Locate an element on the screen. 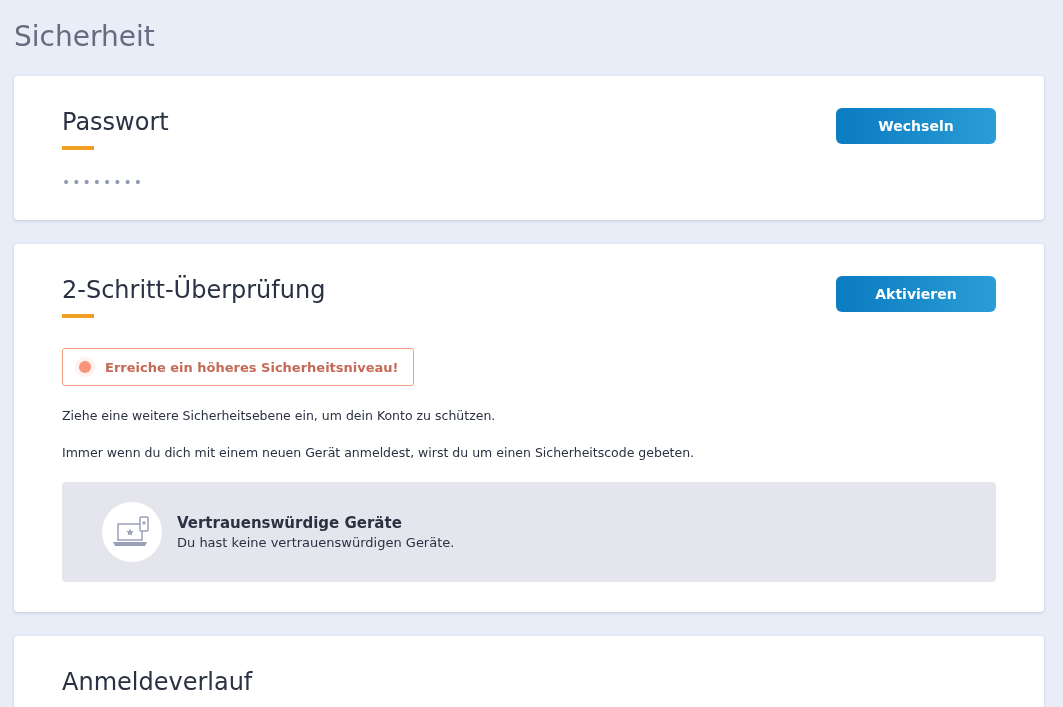 The image size is (1063, 707). alert-text: Erreiche ein höheres Sicherheitsniveau! is located at coordinates (252, 367).